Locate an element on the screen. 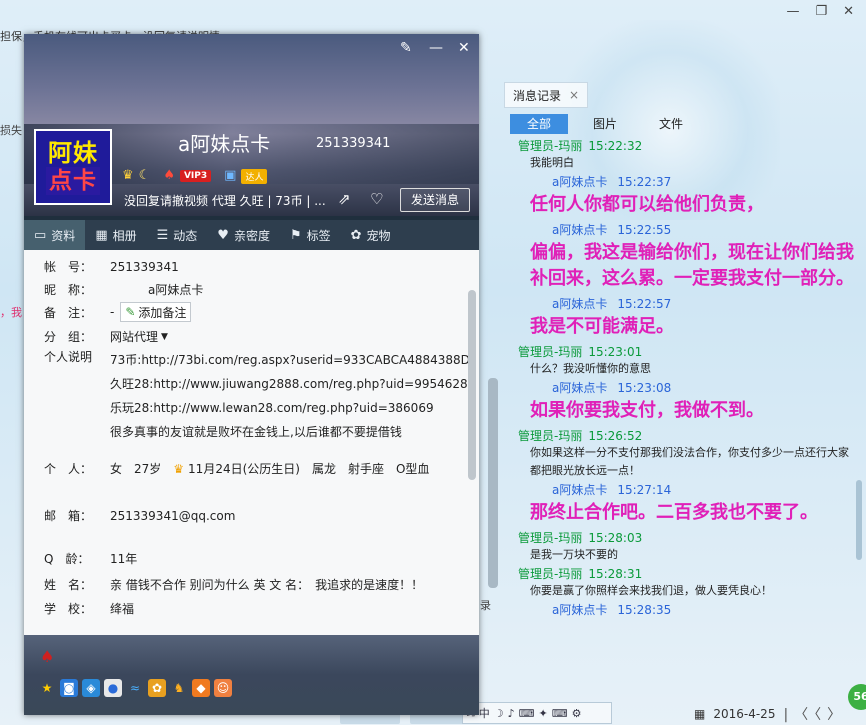  message-header: a阿妹点卡 15:22:37 is located at coordinates (686, 182).